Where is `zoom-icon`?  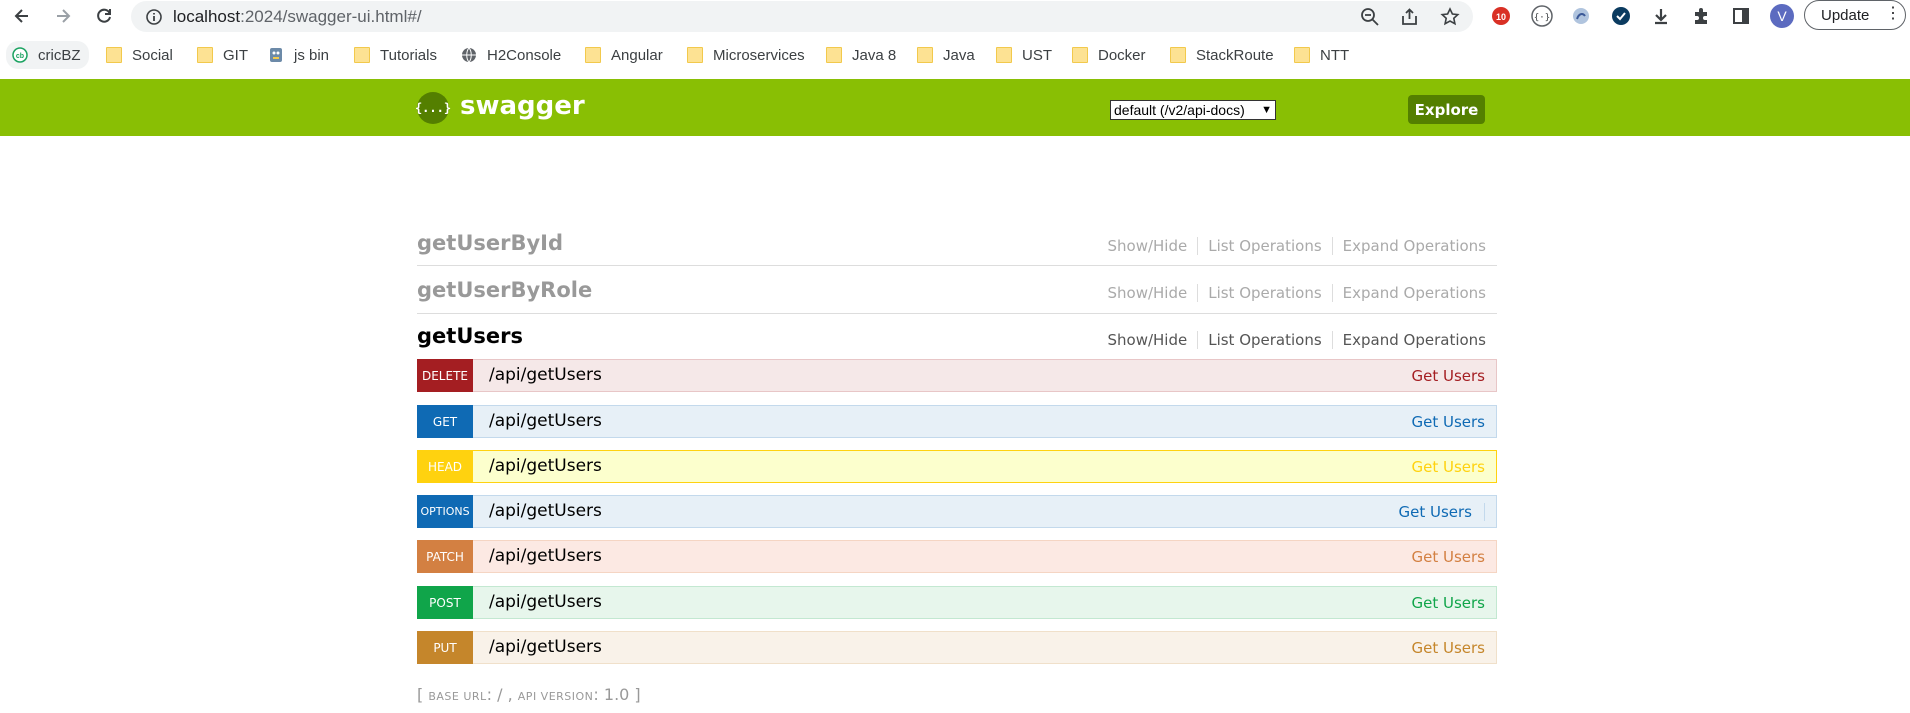
zoom-icon is located at coordinates (1370, 17).